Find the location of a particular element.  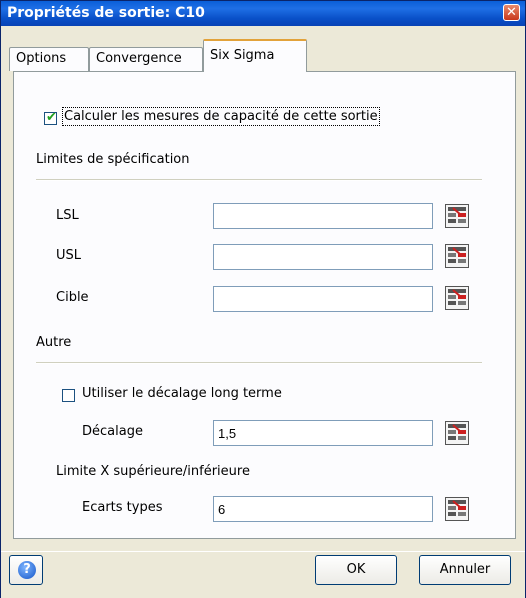

cible-label: Cible is located at coordinates (72, 297).